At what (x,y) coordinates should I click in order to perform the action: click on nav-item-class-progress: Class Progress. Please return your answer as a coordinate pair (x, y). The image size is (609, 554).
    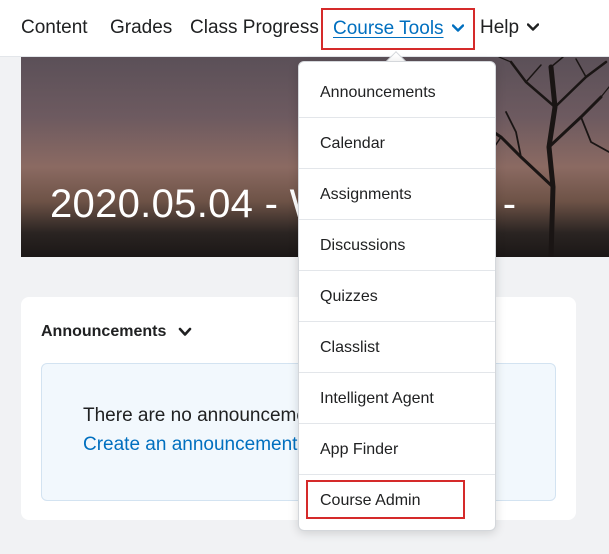
    Looking at the image, I should click on (254, 28).